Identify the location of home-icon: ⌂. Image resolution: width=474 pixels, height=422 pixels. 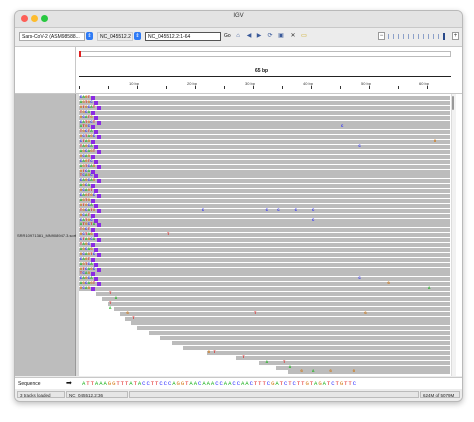
(238, 36).